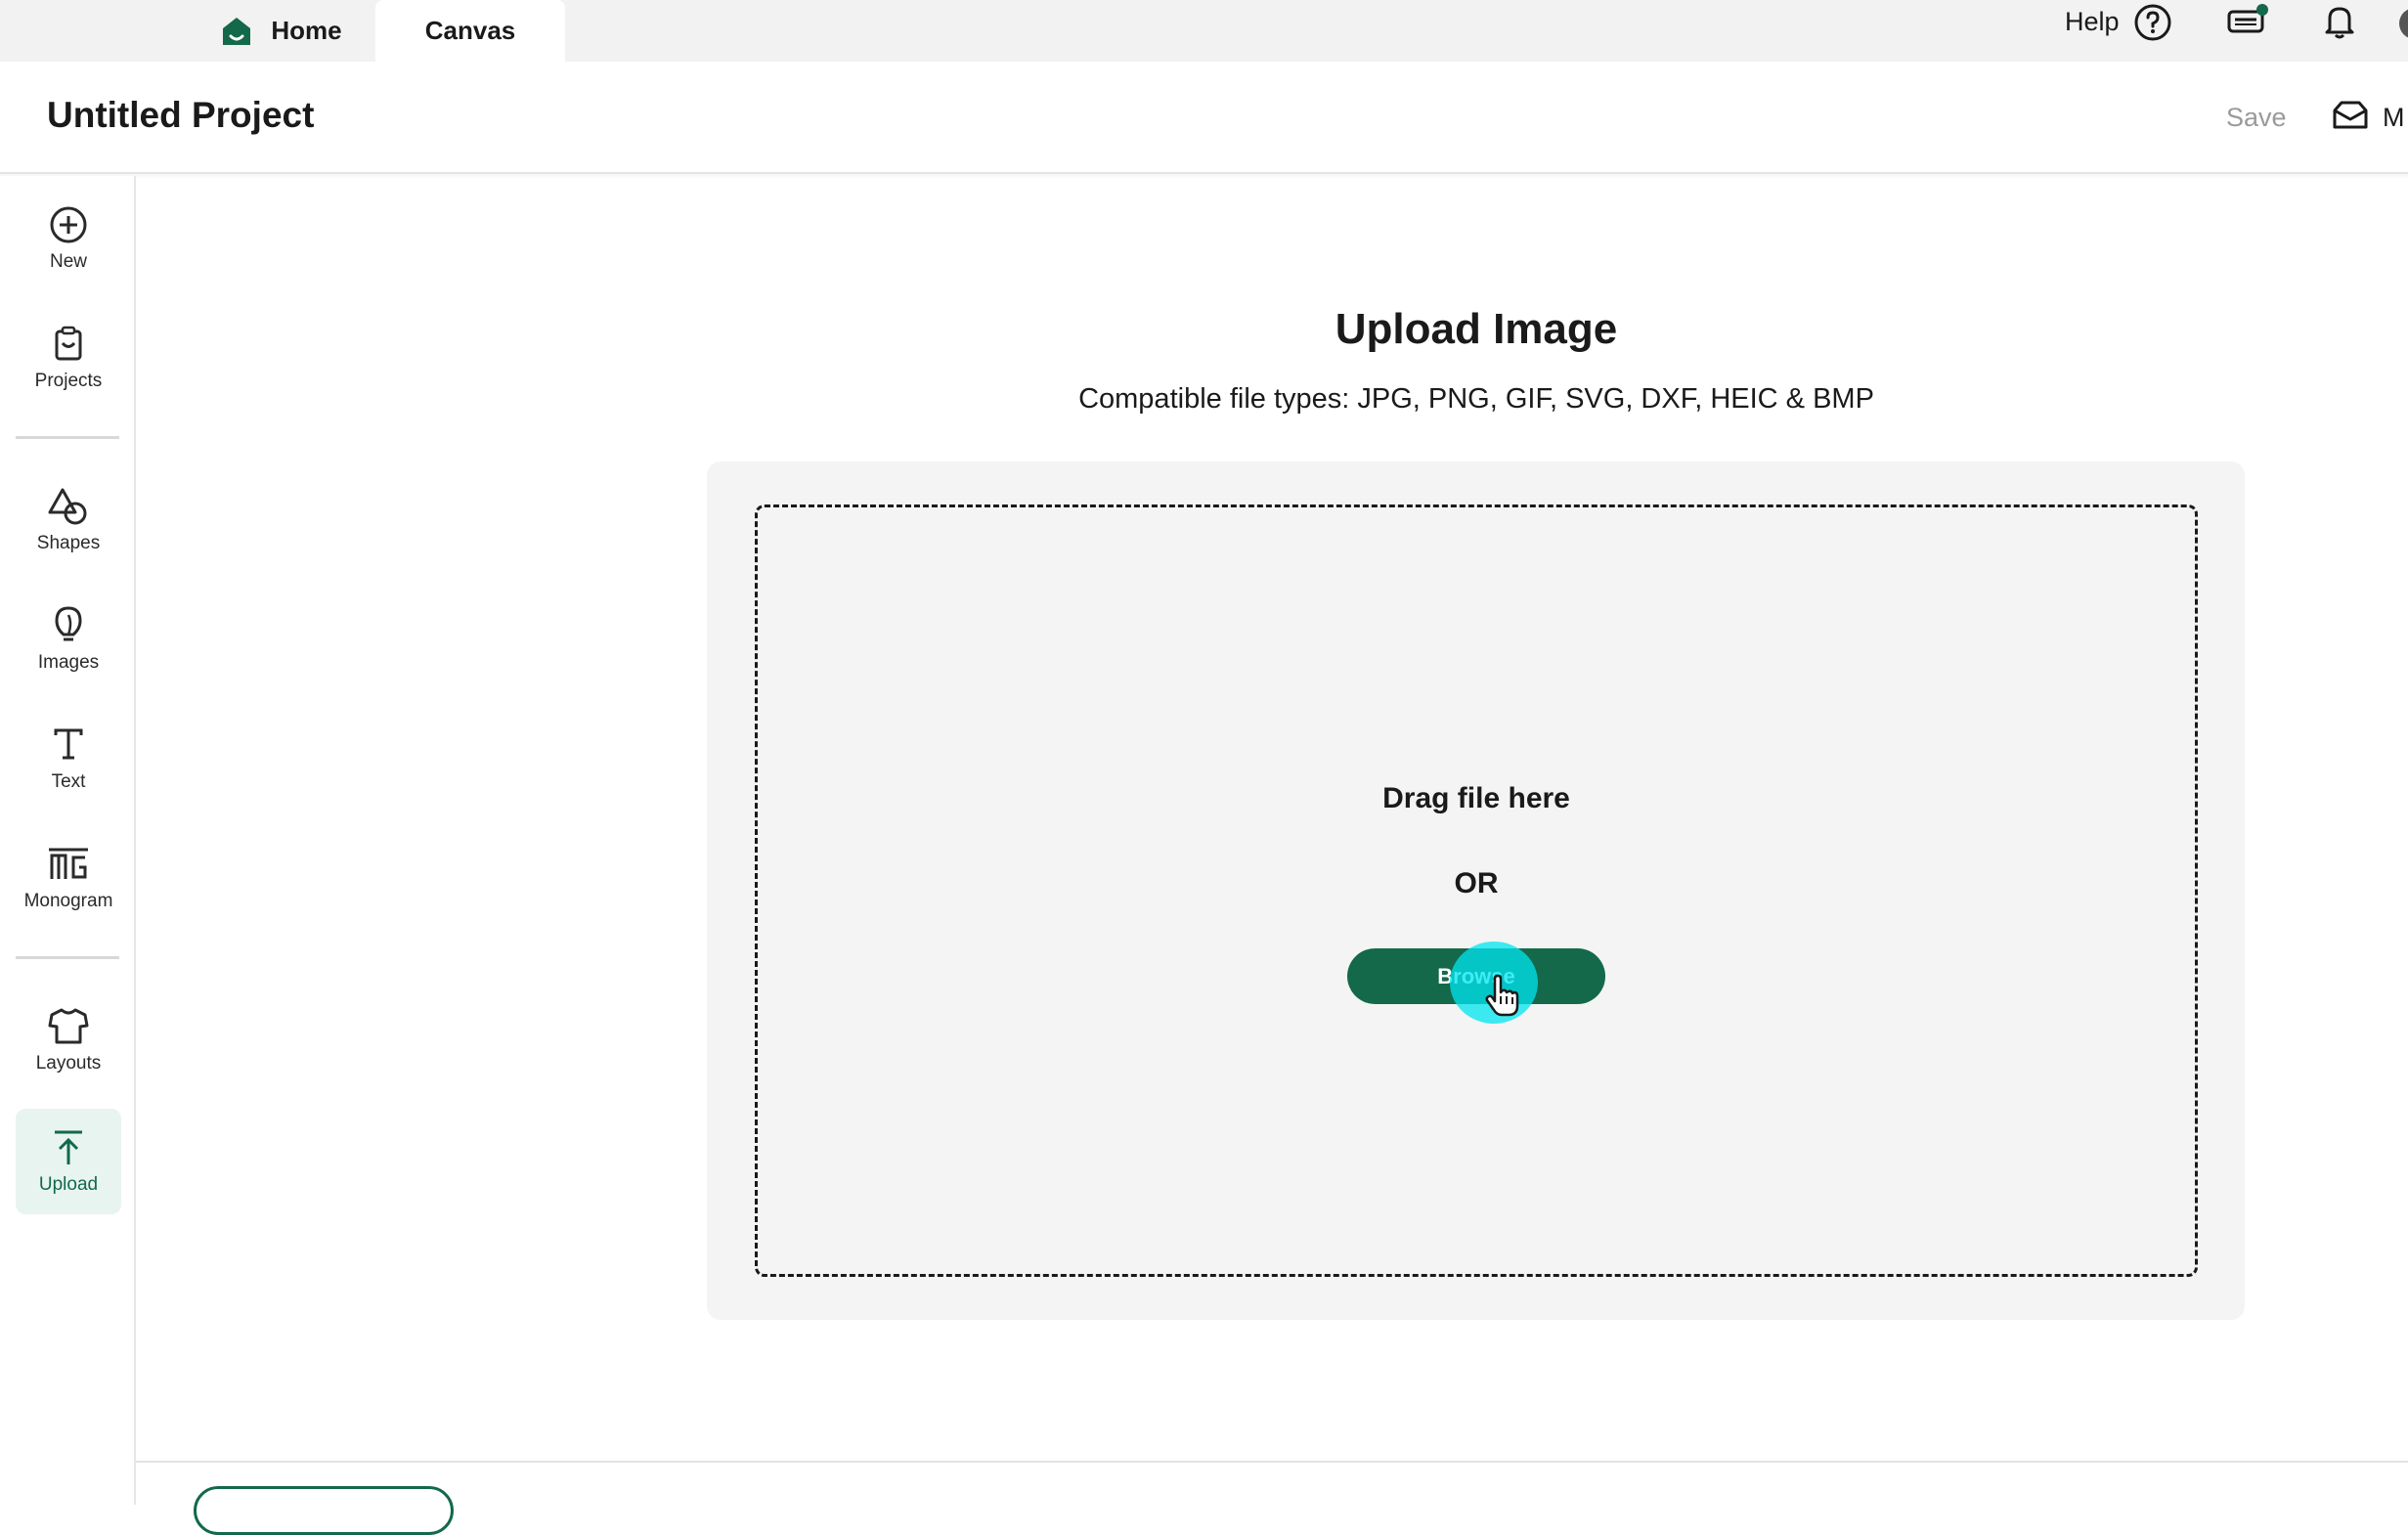  I want to click on sidebar-item-monogram: Monogram, so click(68, 878).